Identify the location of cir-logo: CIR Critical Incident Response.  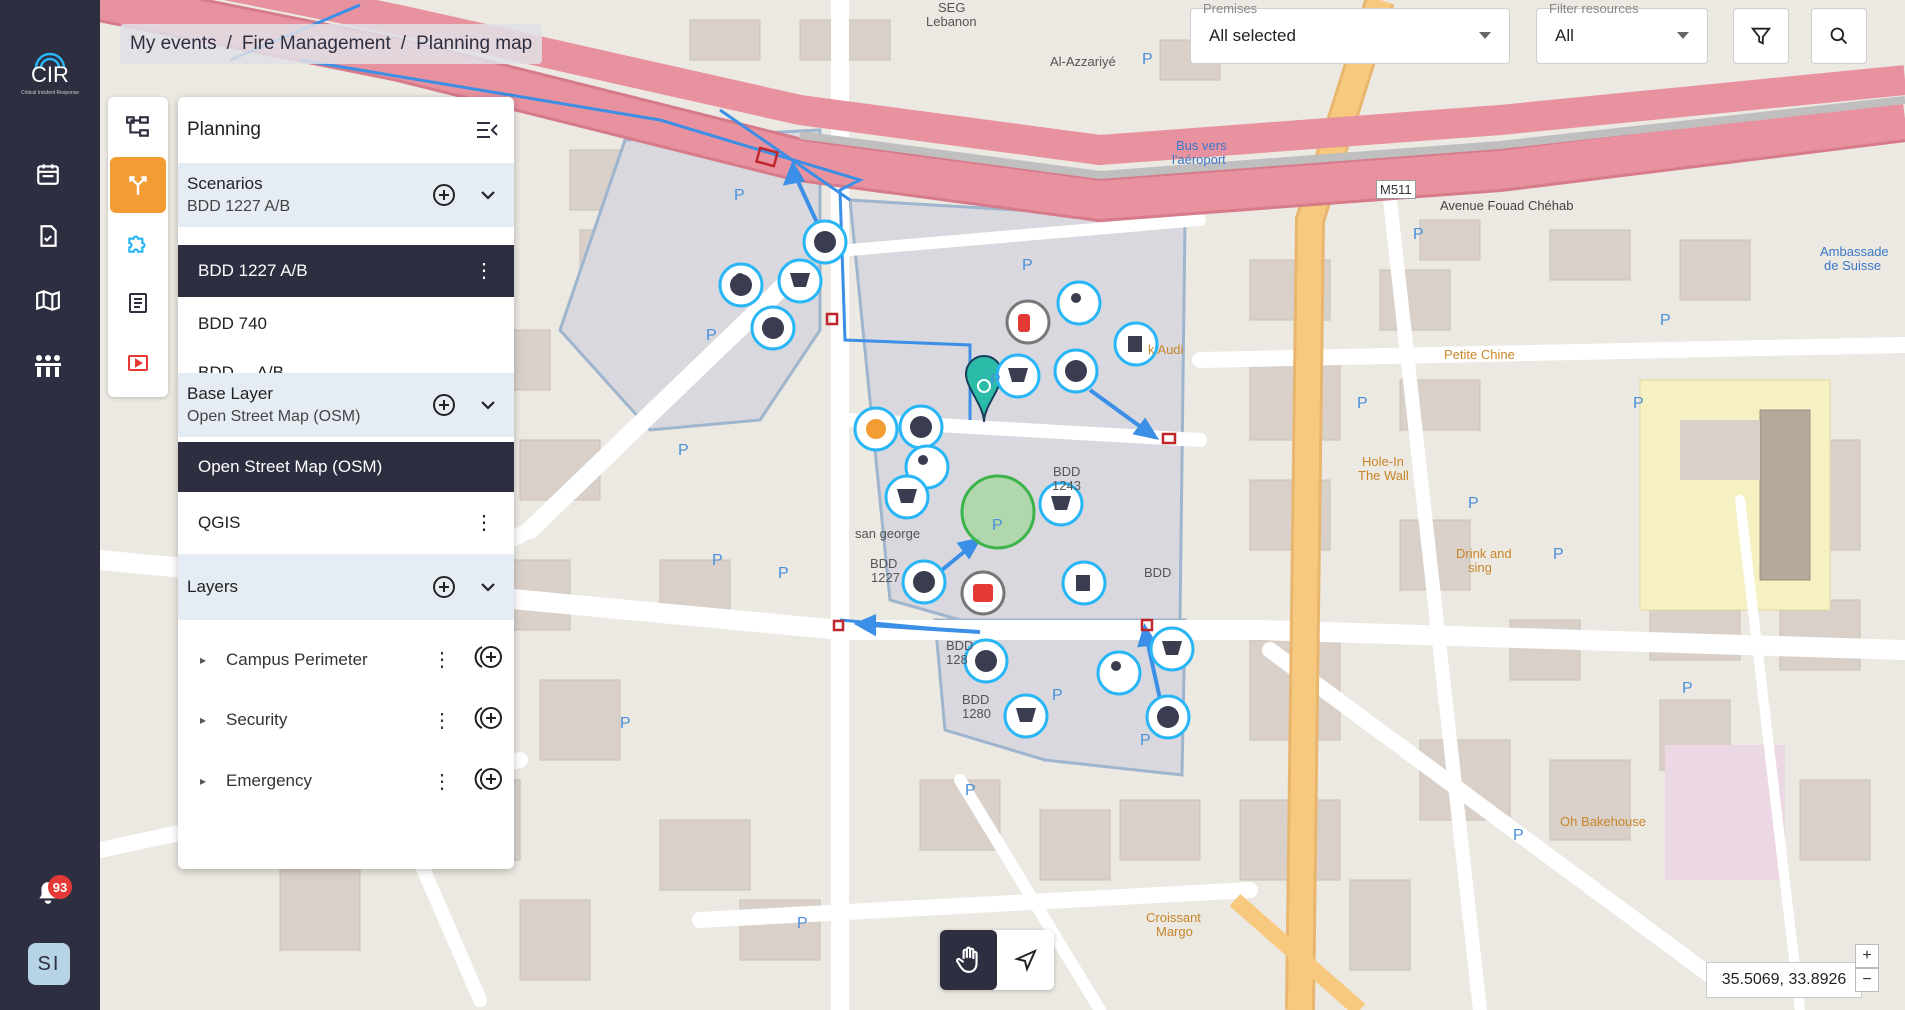
(50, 65).